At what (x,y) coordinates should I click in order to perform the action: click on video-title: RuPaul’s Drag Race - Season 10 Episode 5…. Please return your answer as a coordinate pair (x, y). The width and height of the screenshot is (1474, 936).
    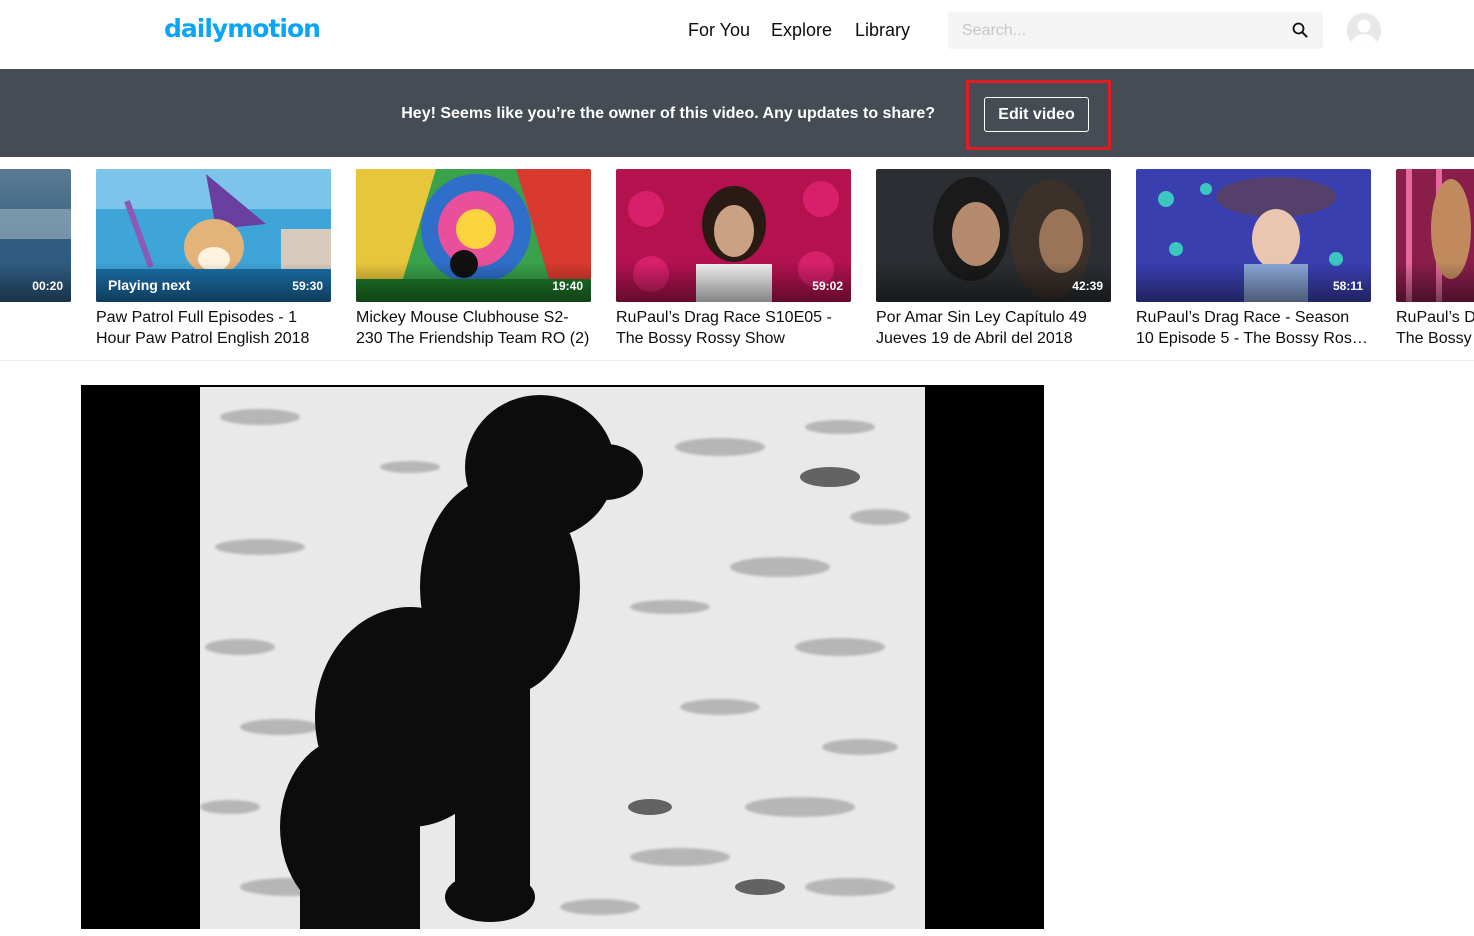
    Looking at the image, I should click on (1253, 328).